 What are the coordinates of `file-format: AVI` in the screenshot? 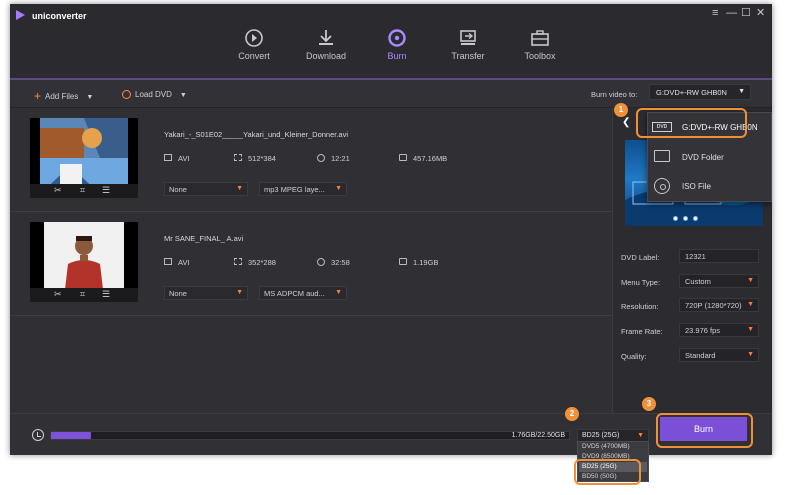 It's located at (184, 158).